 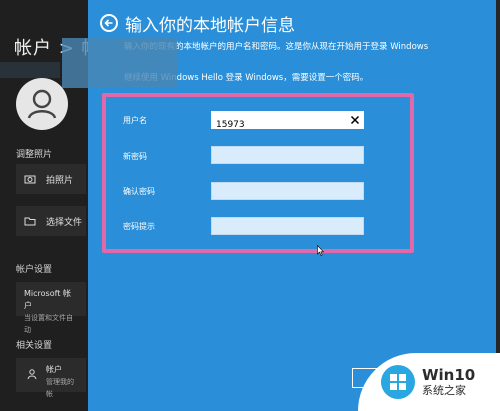 I want to click on choose-file-label: 选择文件, so click(x=64, y=222).